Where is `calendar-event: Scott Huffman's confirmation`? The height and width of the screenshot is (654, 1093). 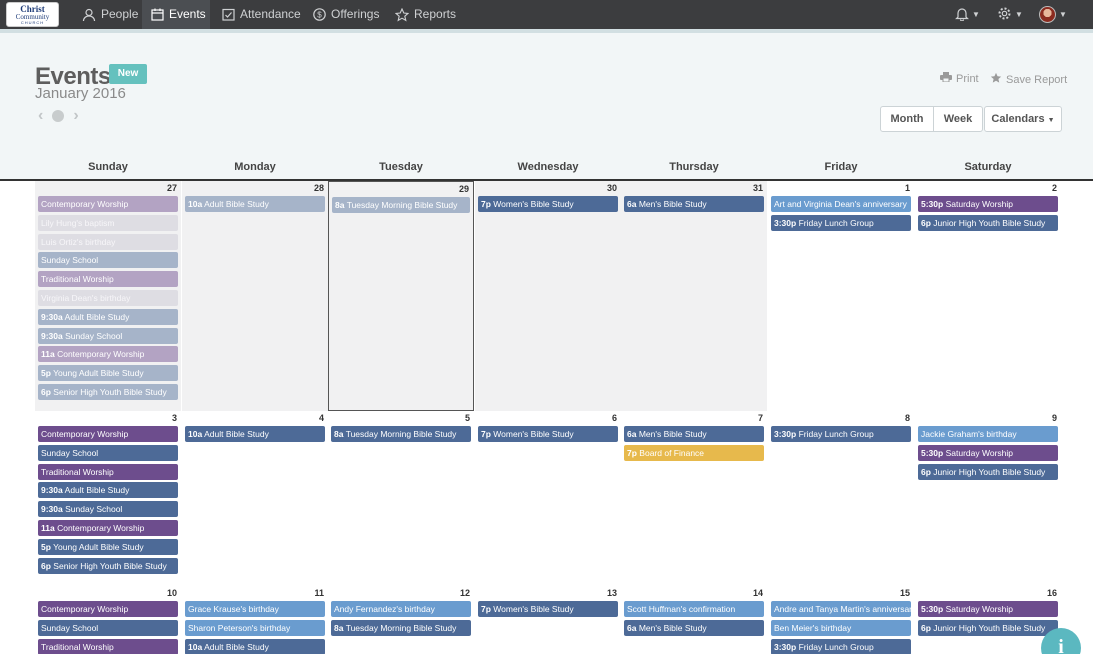
calendar-event: Scott Huffman's confirmation is located at coordinates (694, 609).